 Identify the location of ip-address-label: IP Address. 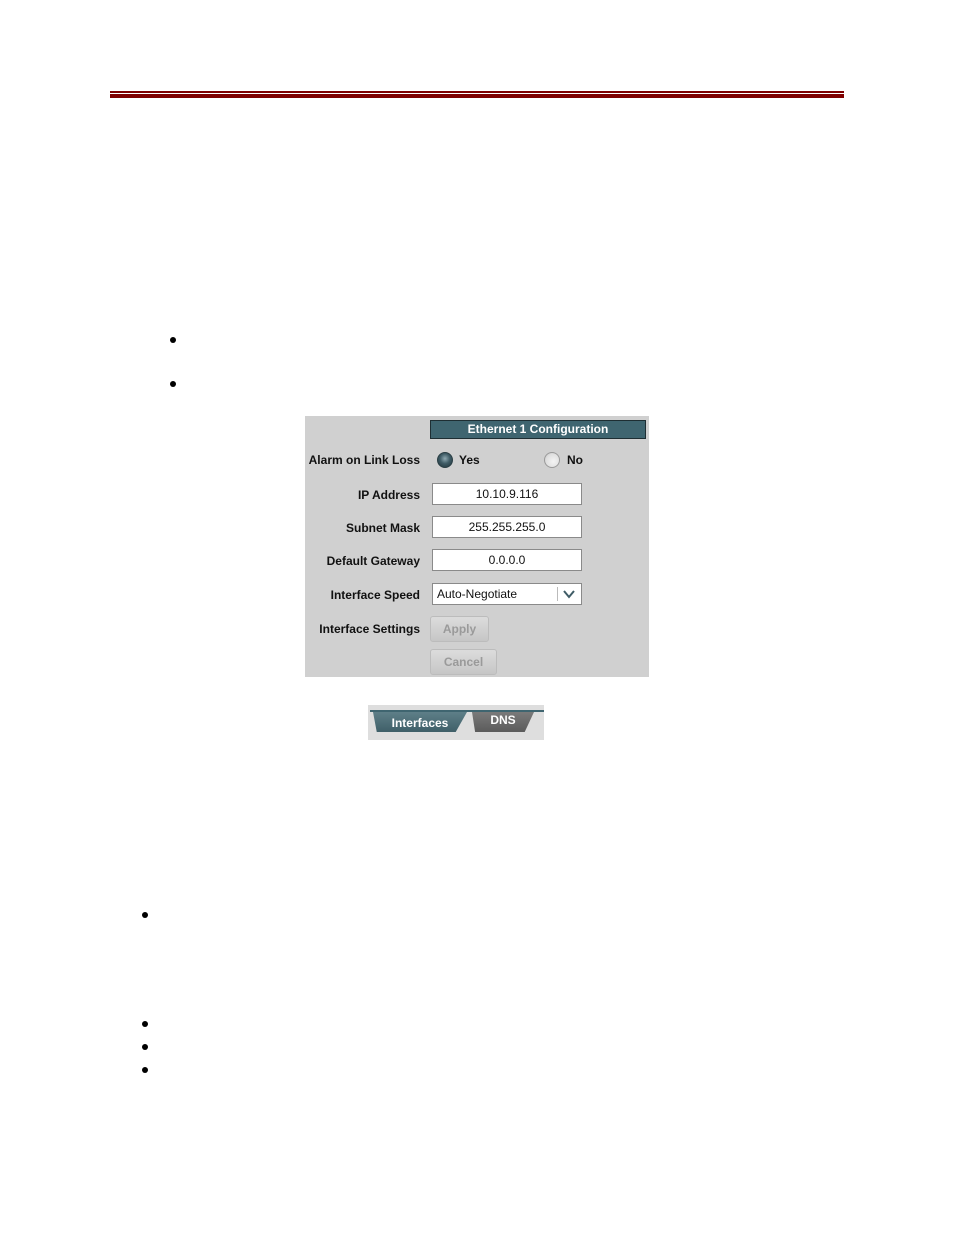
(388, 495).